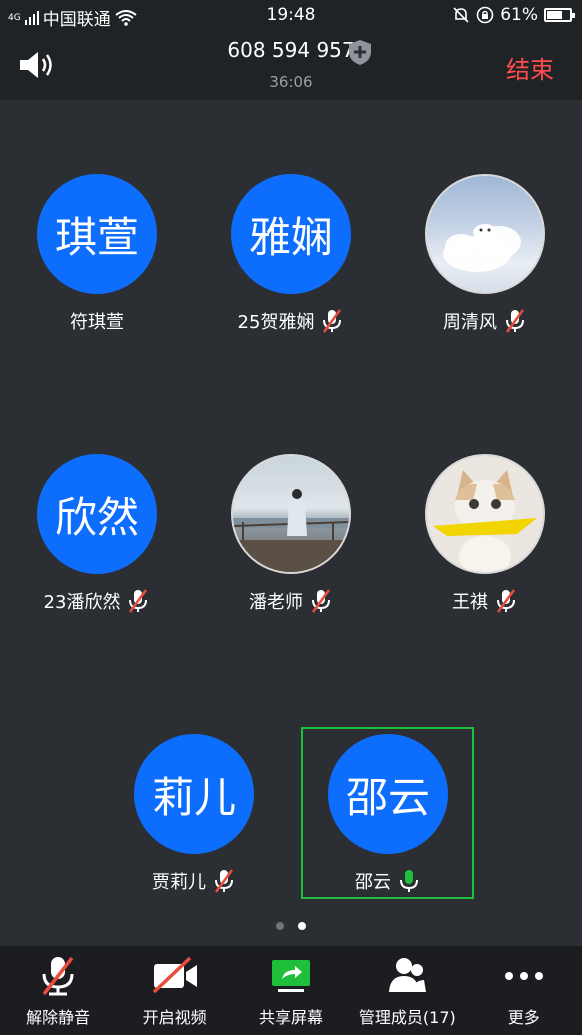 The width and height of the screenshot is (582, 1035). Describe the element at coordinates (485, 521) in the screenshot. I see `cat-image` at that location.